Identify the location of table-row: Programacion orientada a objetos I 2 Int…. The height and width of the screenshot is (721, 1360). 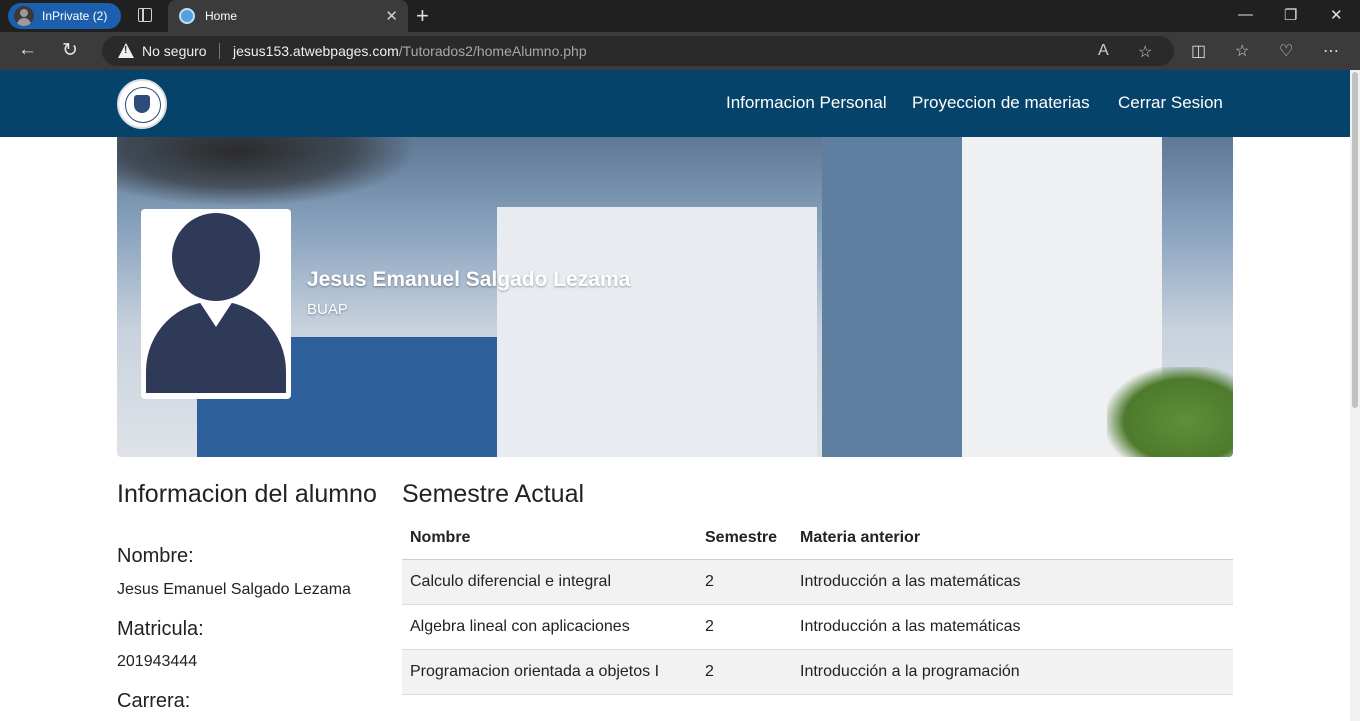
(817, 672).